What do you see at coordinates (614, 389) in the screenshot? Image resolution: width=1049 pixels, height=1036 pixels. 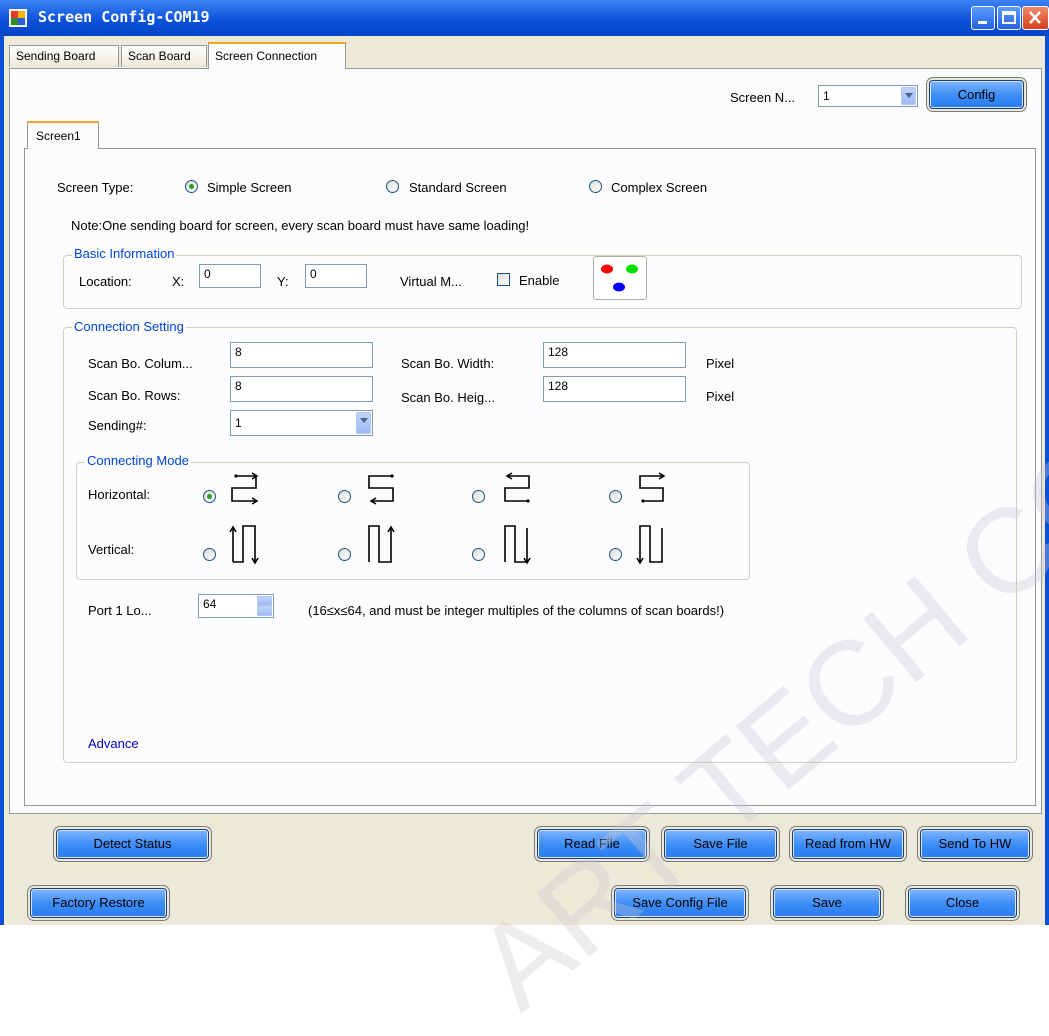 I see `scan-board-height-input: 128` at bounding box center [614, 389].